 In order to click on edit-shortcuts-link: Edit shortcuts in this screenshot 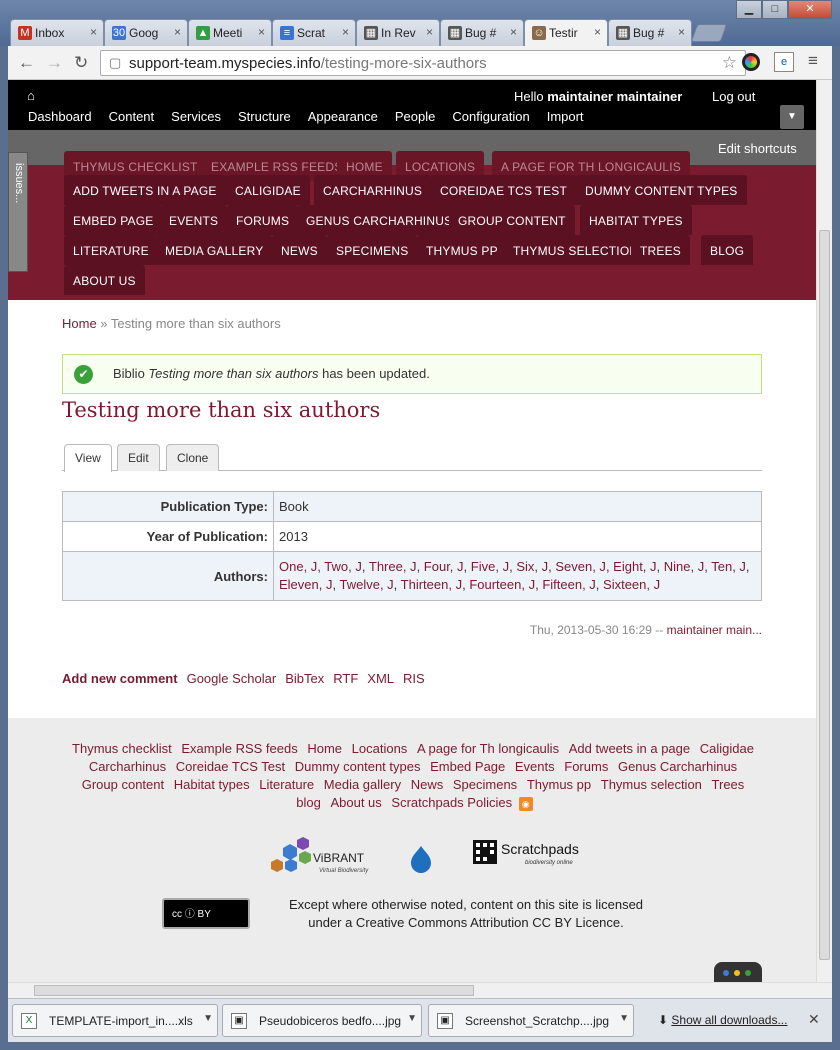, I will do `click(757, 148)`.